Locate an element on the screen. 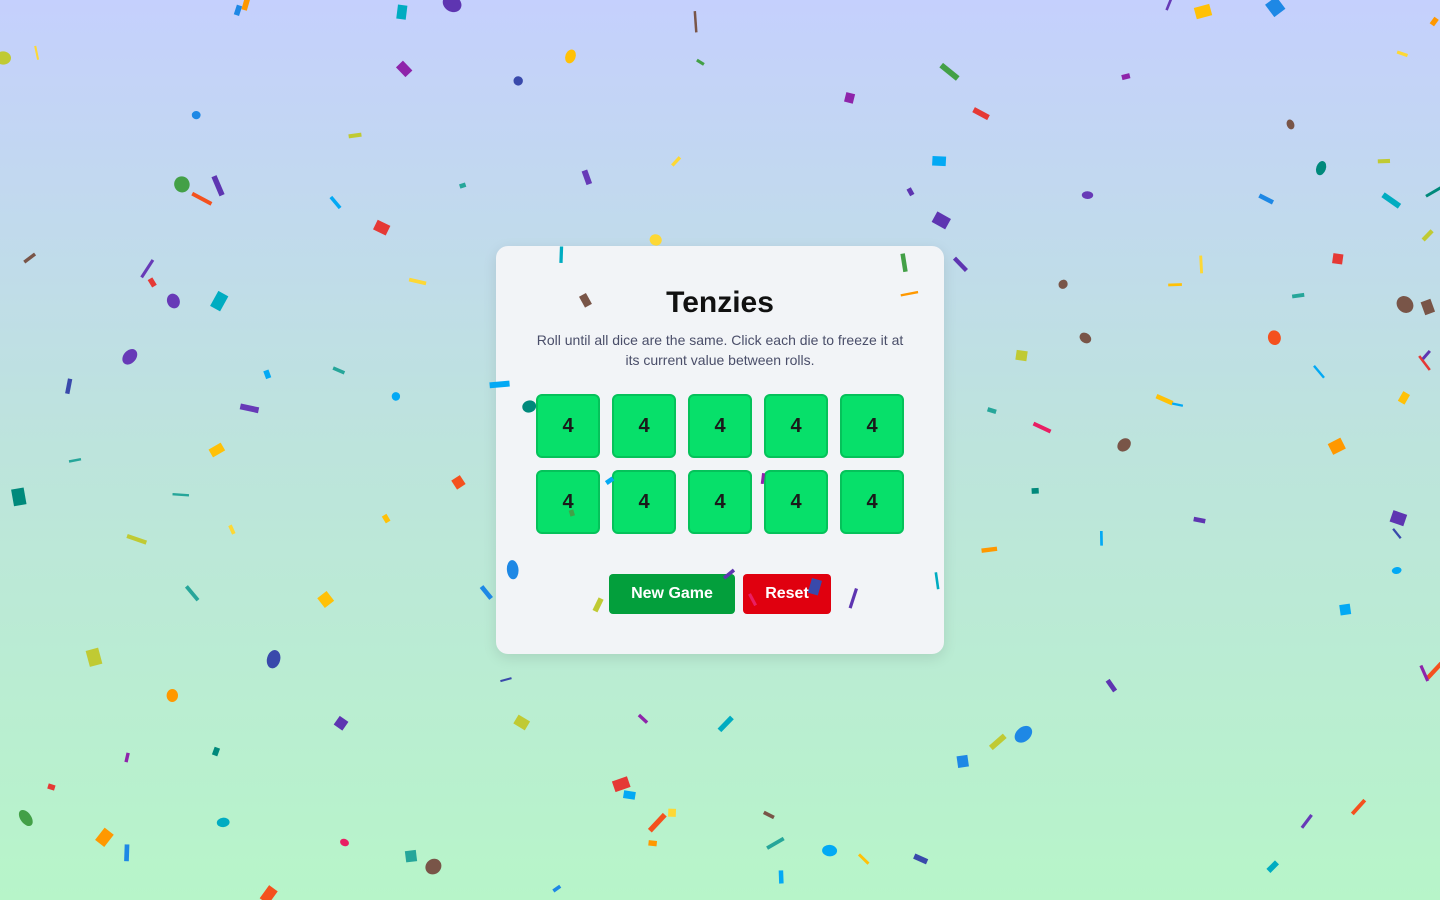 Image resolution: width=1440 pixels, height=900 pixels. die-4: 4 is located at coordinates (796, 426).